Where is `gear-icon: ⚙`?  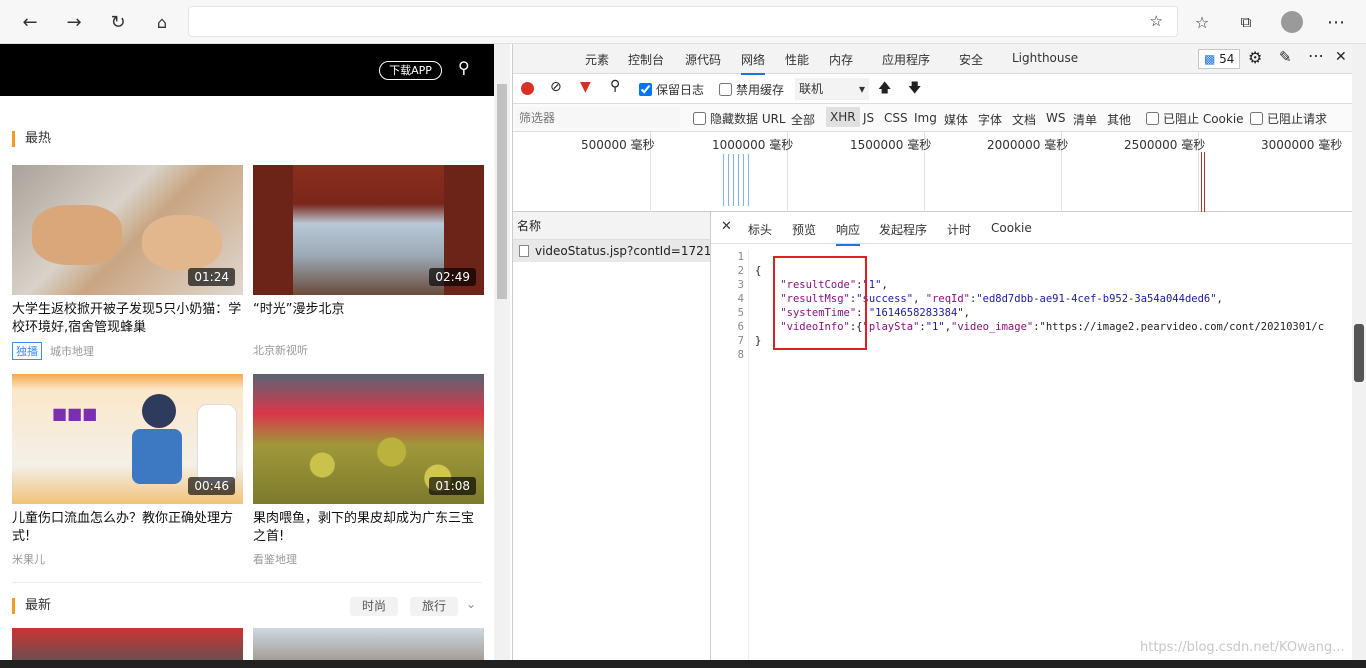
gear-icon: ⚙ is located at coordinates (1255, 57).